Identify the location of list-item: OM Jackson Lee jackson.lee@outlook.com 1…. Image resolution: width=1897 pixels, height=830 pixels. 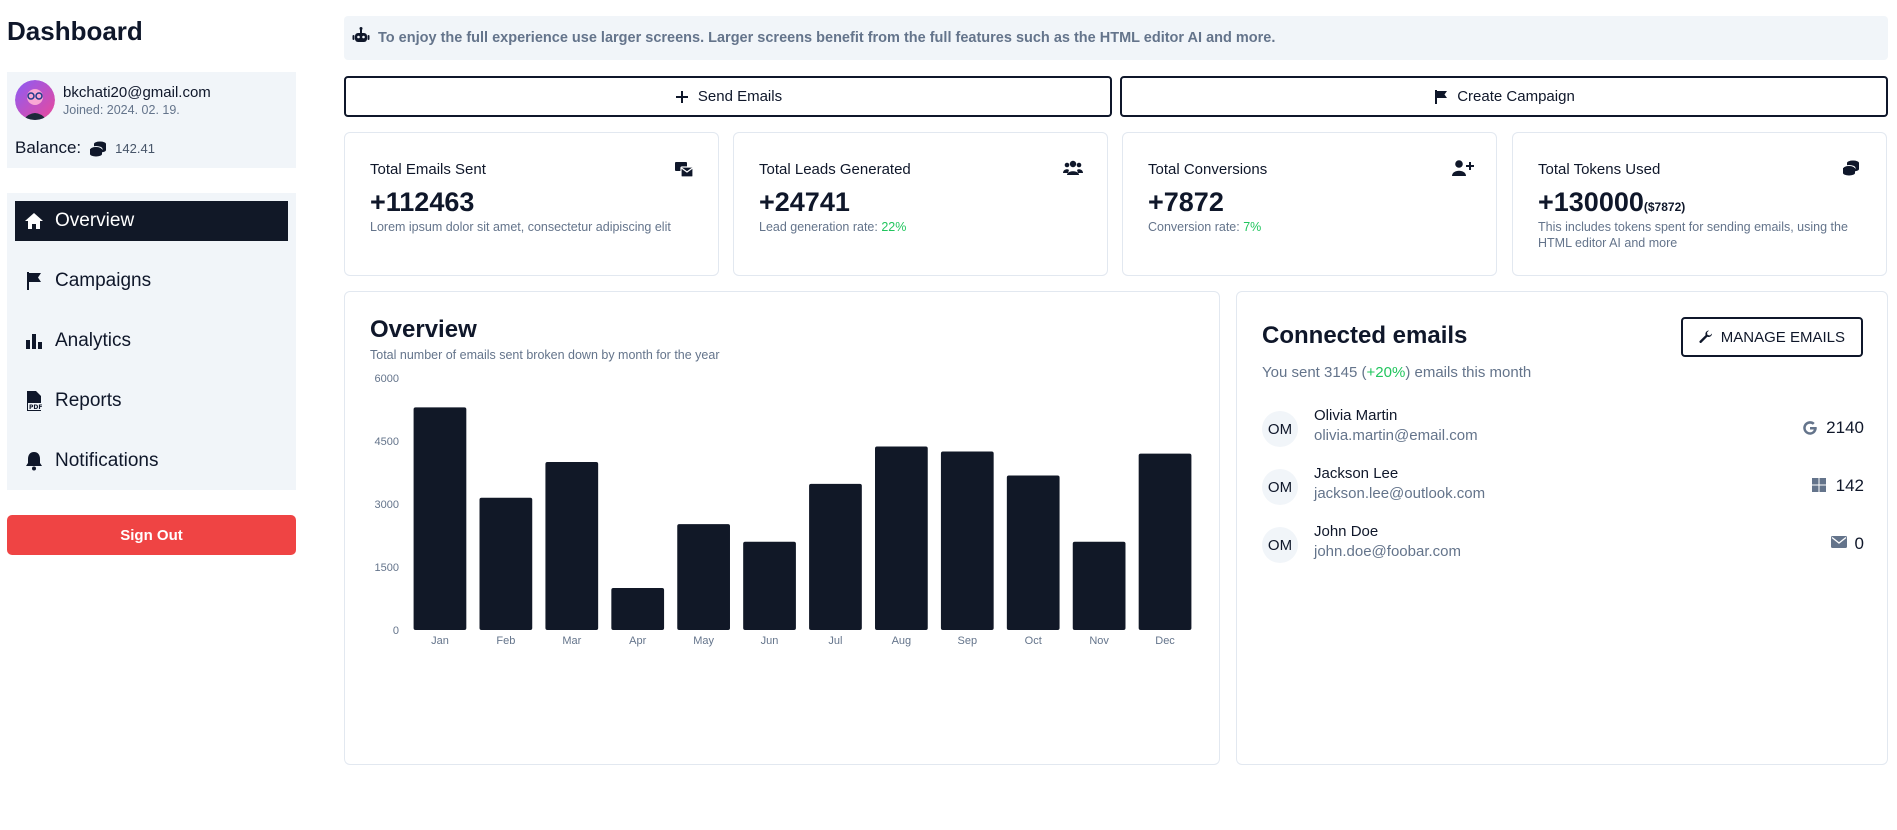
(1563, 487).